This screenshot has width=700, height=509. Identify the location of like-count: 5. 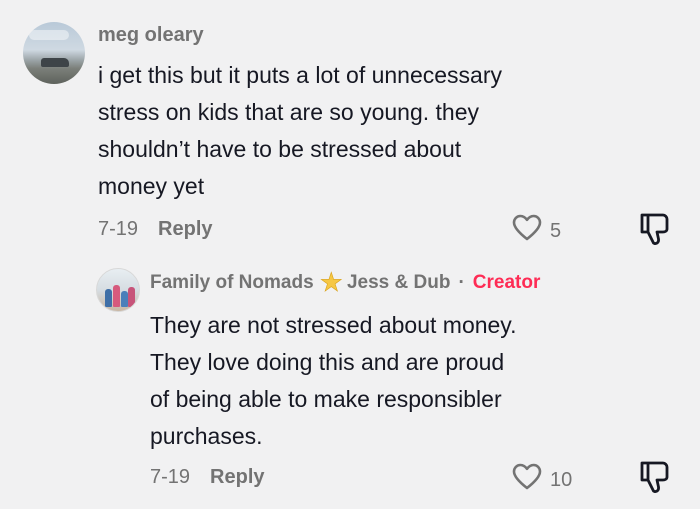
(556, 230).